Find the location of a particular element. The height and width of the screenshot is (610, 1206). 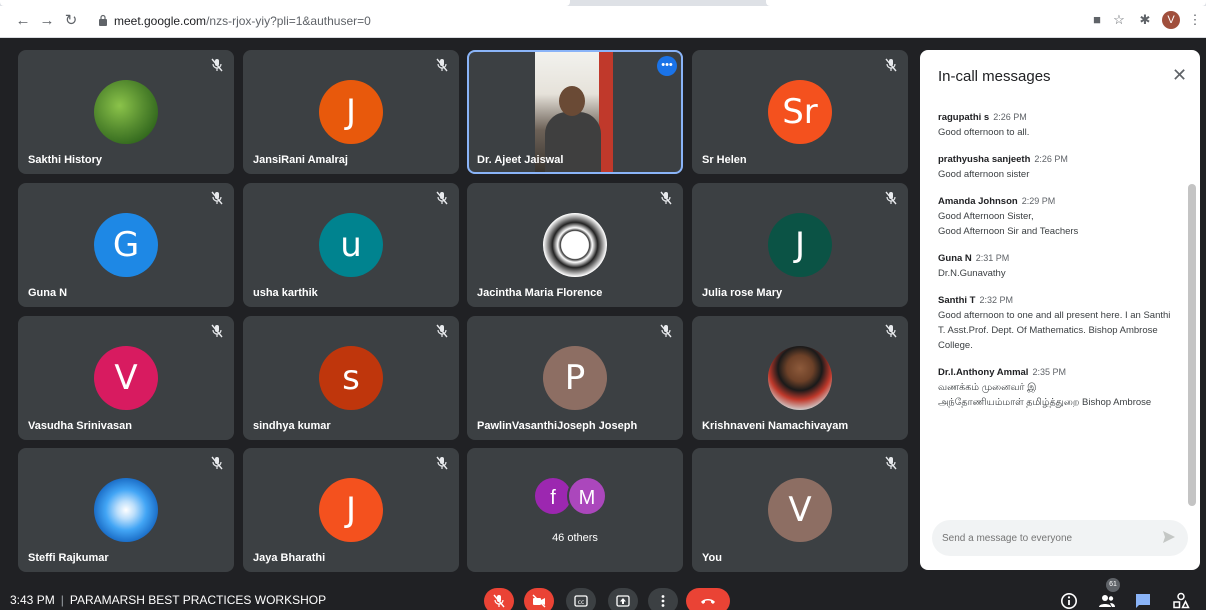

participant-tile: V You is located at coordinates (800, 510).